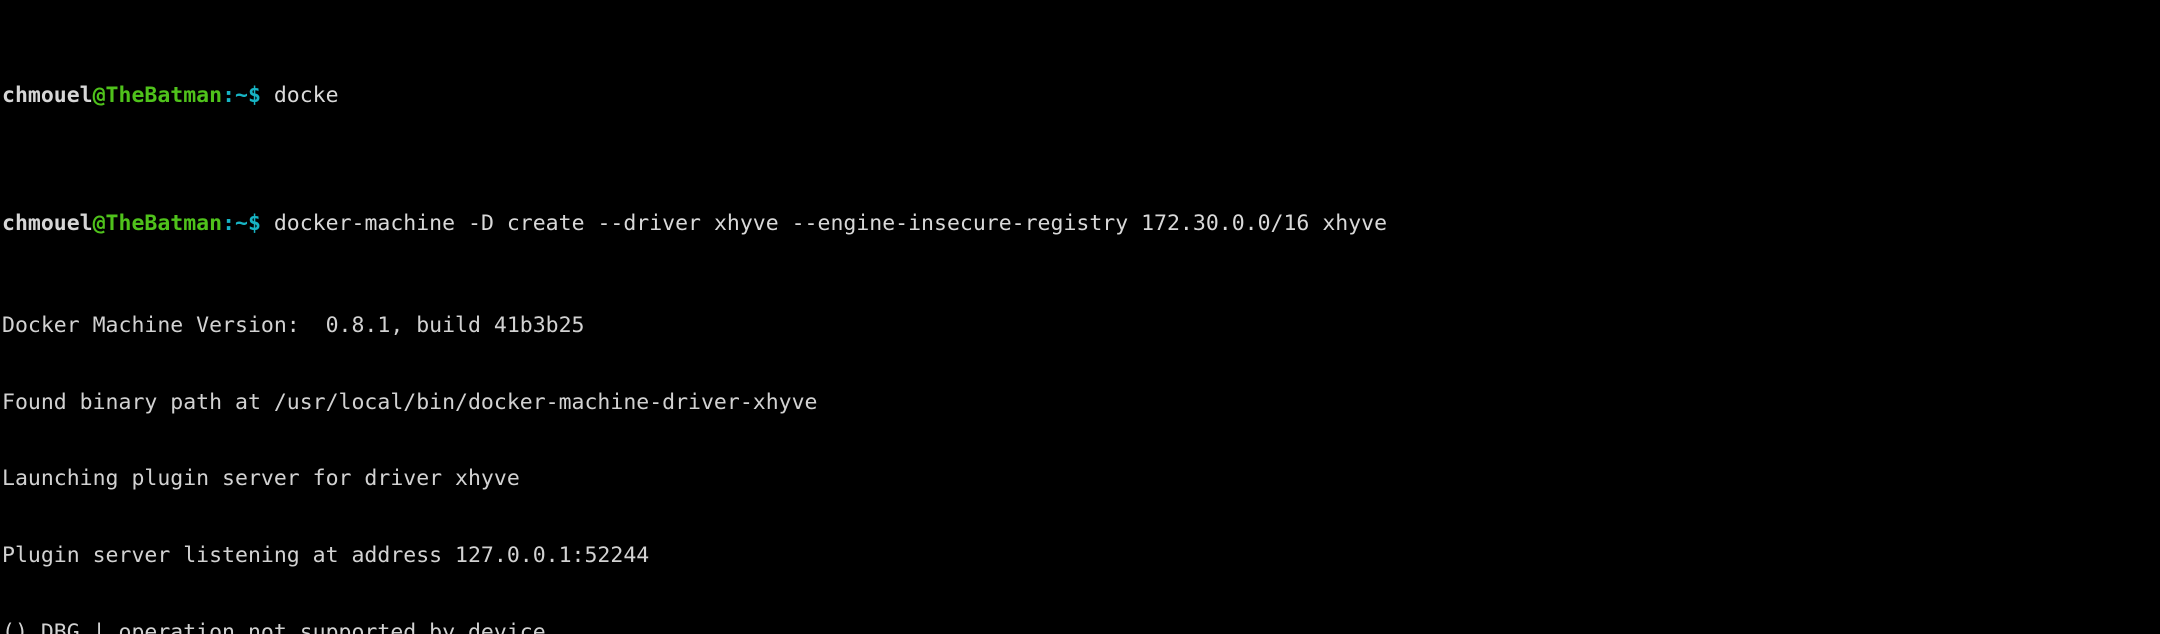 The height and width of the screenshot is (634, 2160). I want to click on terminal-line: Launching plugin server for driver xhyve, so click(261, 479).